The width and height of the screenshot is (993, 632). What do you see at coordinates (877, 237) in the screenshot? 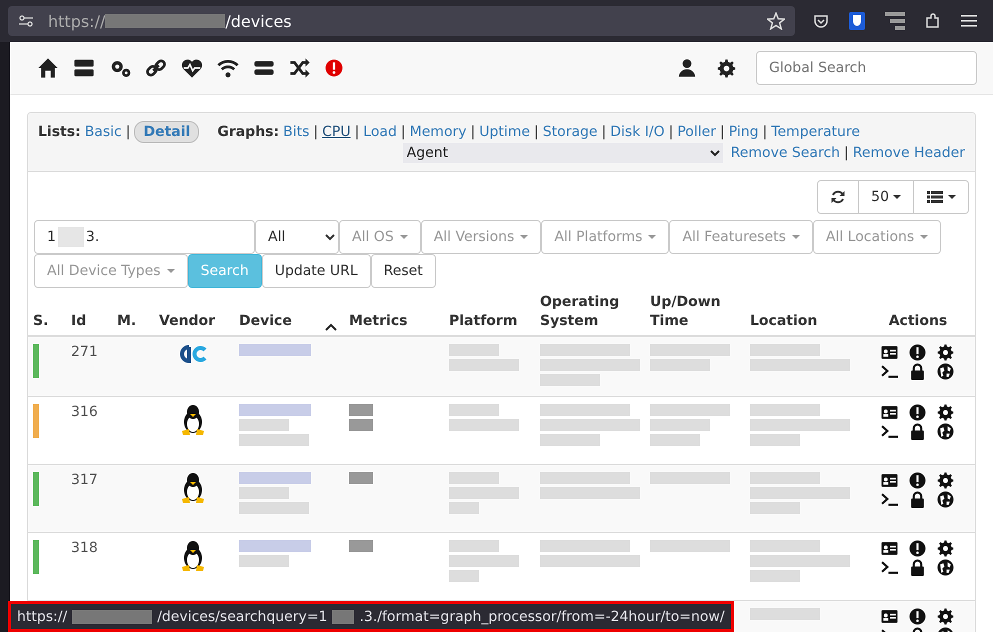
I see `filter-dropdown: All Locations` at bounding box center [877, 237].